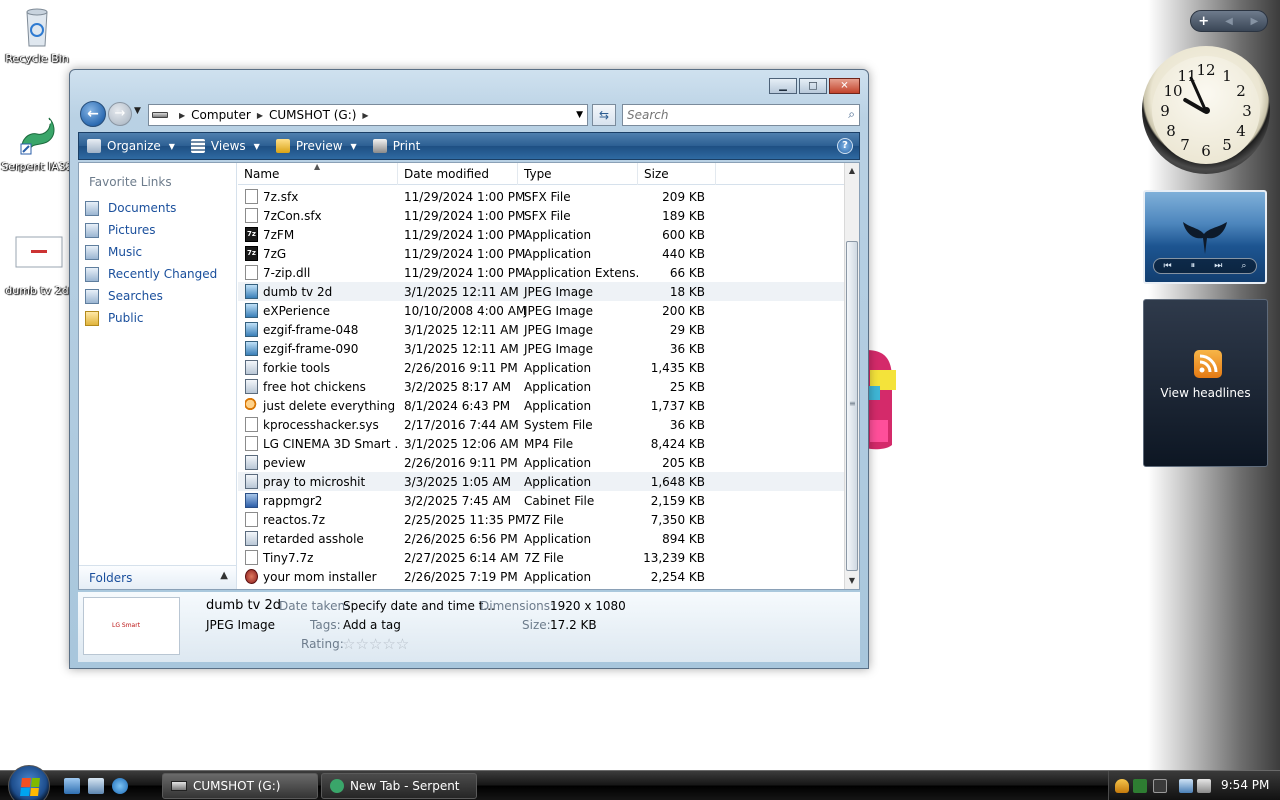  I want to click on next-gadgets-button: ▶, so click(1254, 21).